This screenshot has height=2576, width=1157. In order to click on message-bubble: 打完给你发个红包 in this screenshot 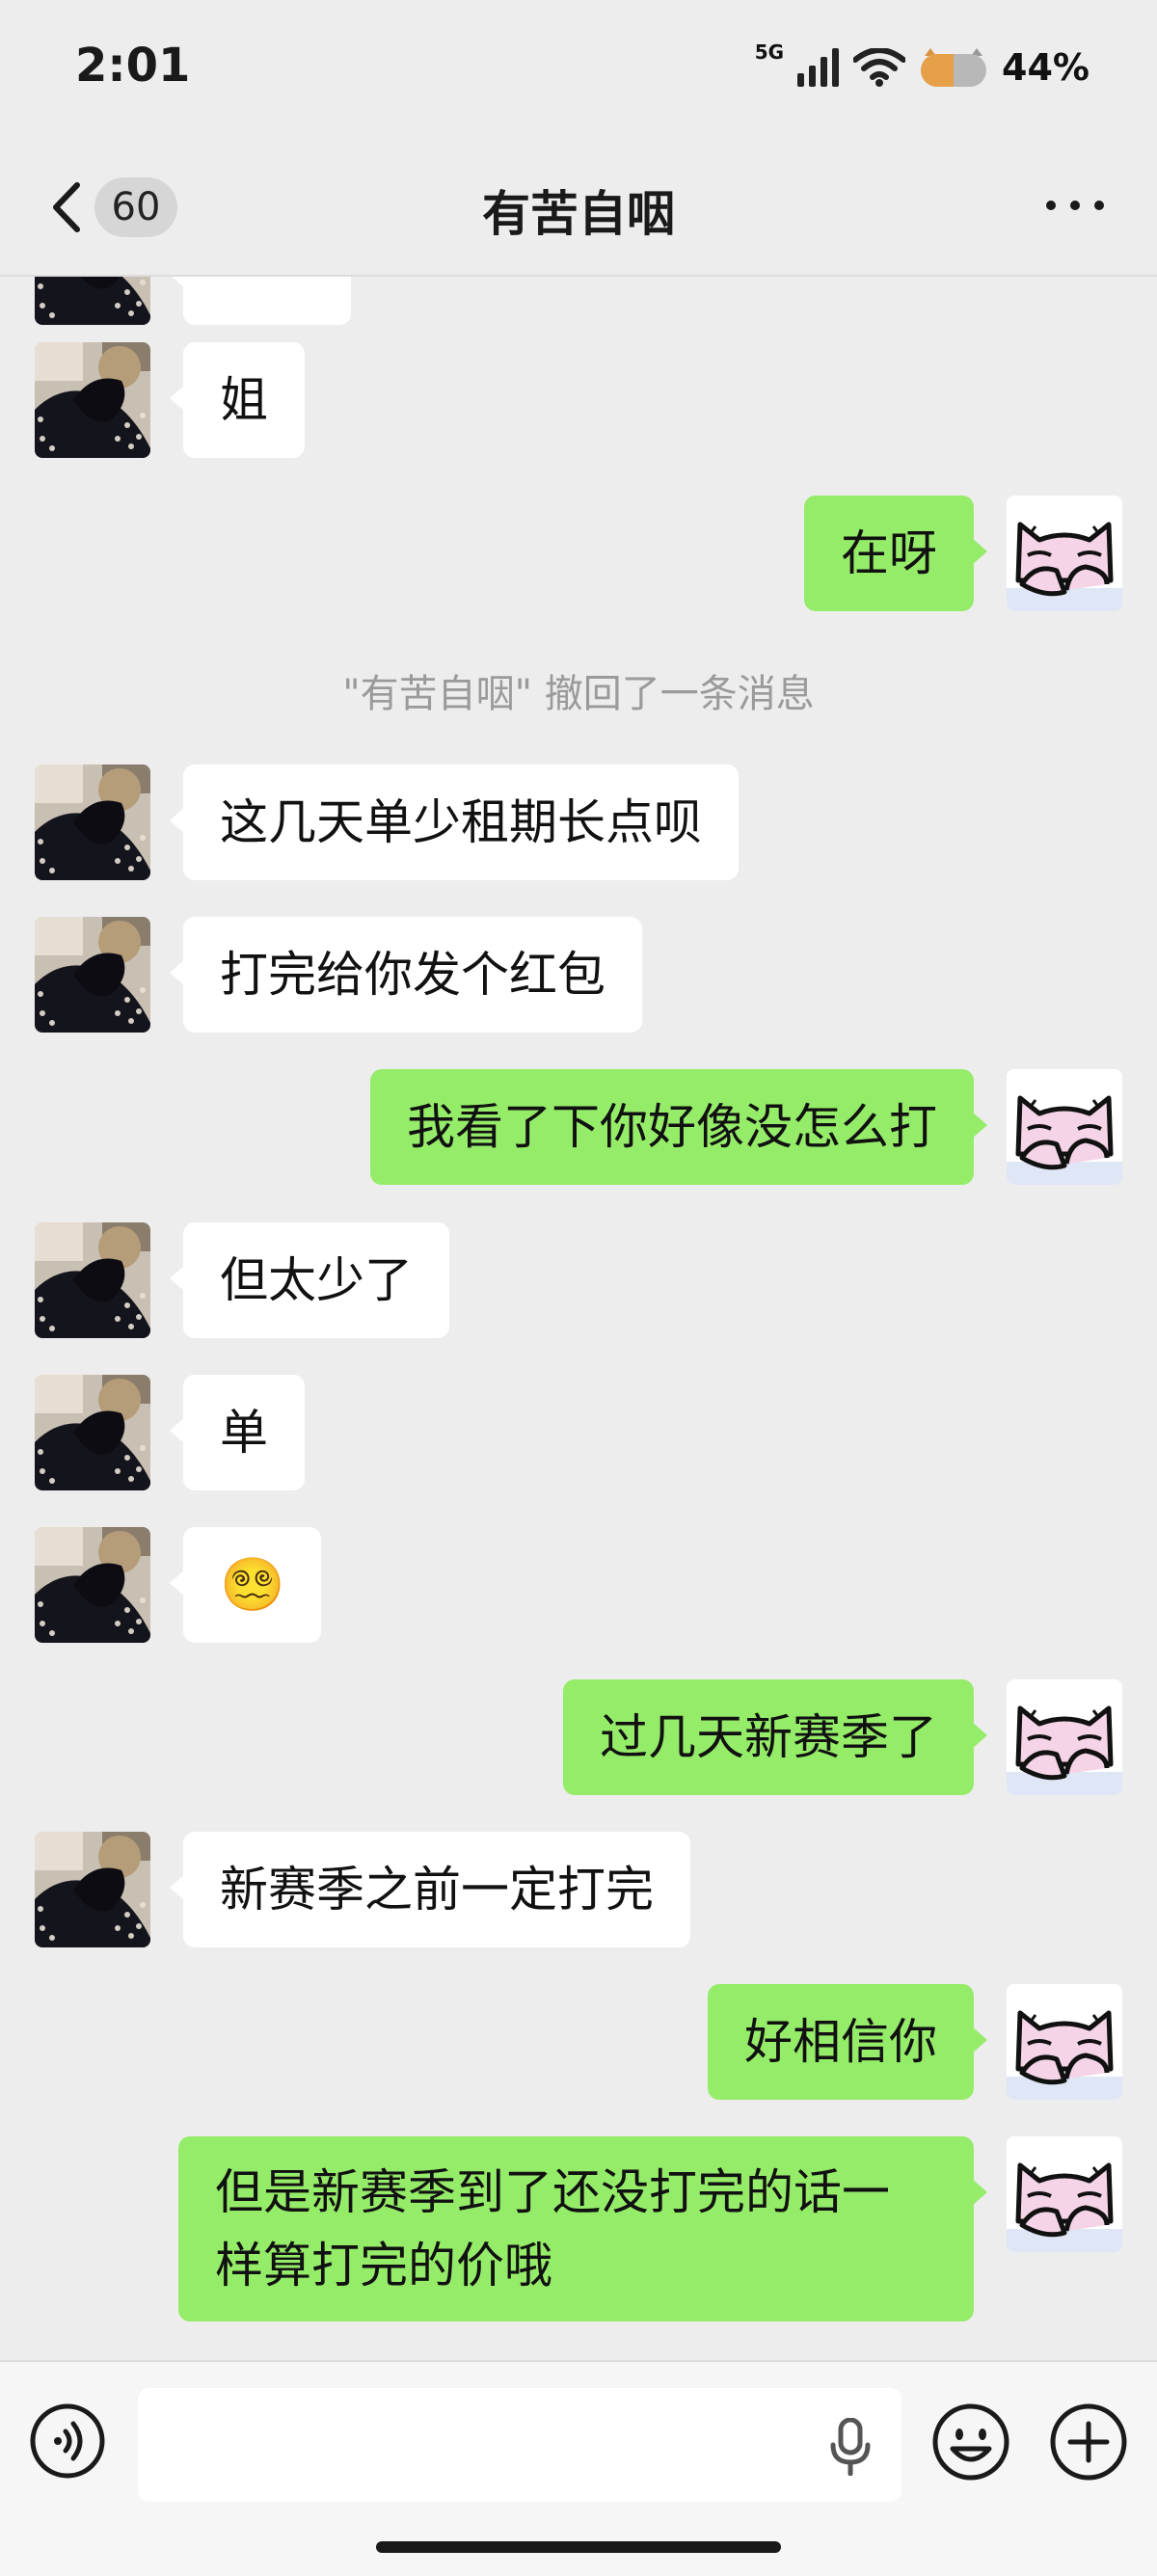, I will do `click(406, 975)`.